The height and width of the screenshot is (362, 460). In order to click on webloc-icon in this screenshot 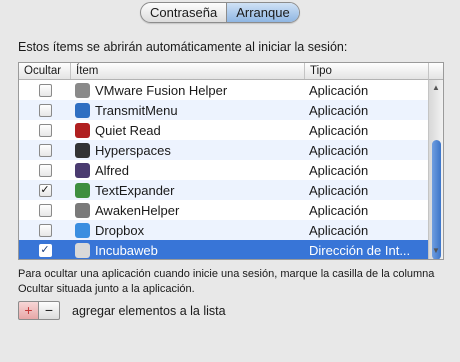, I will do `click(82, 250)`.